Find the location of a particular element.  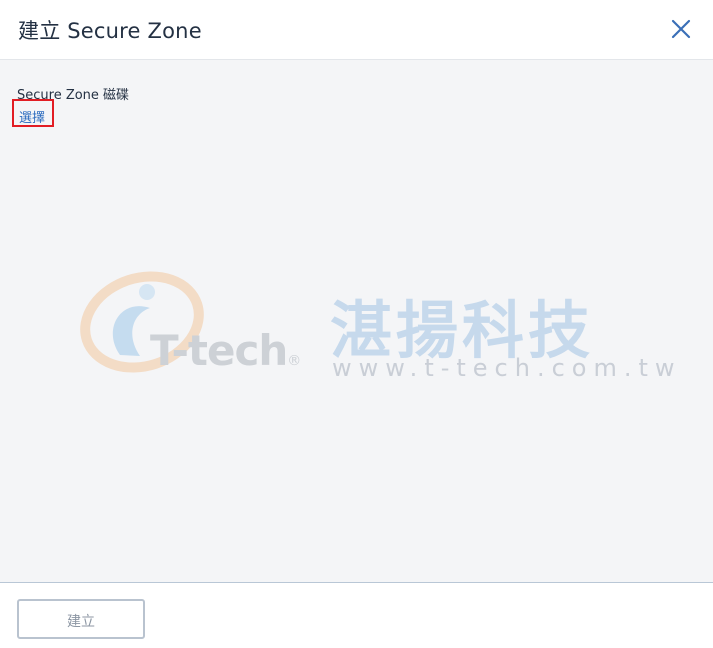

create-button-label: 建立 is located at coordinates (81, 622).